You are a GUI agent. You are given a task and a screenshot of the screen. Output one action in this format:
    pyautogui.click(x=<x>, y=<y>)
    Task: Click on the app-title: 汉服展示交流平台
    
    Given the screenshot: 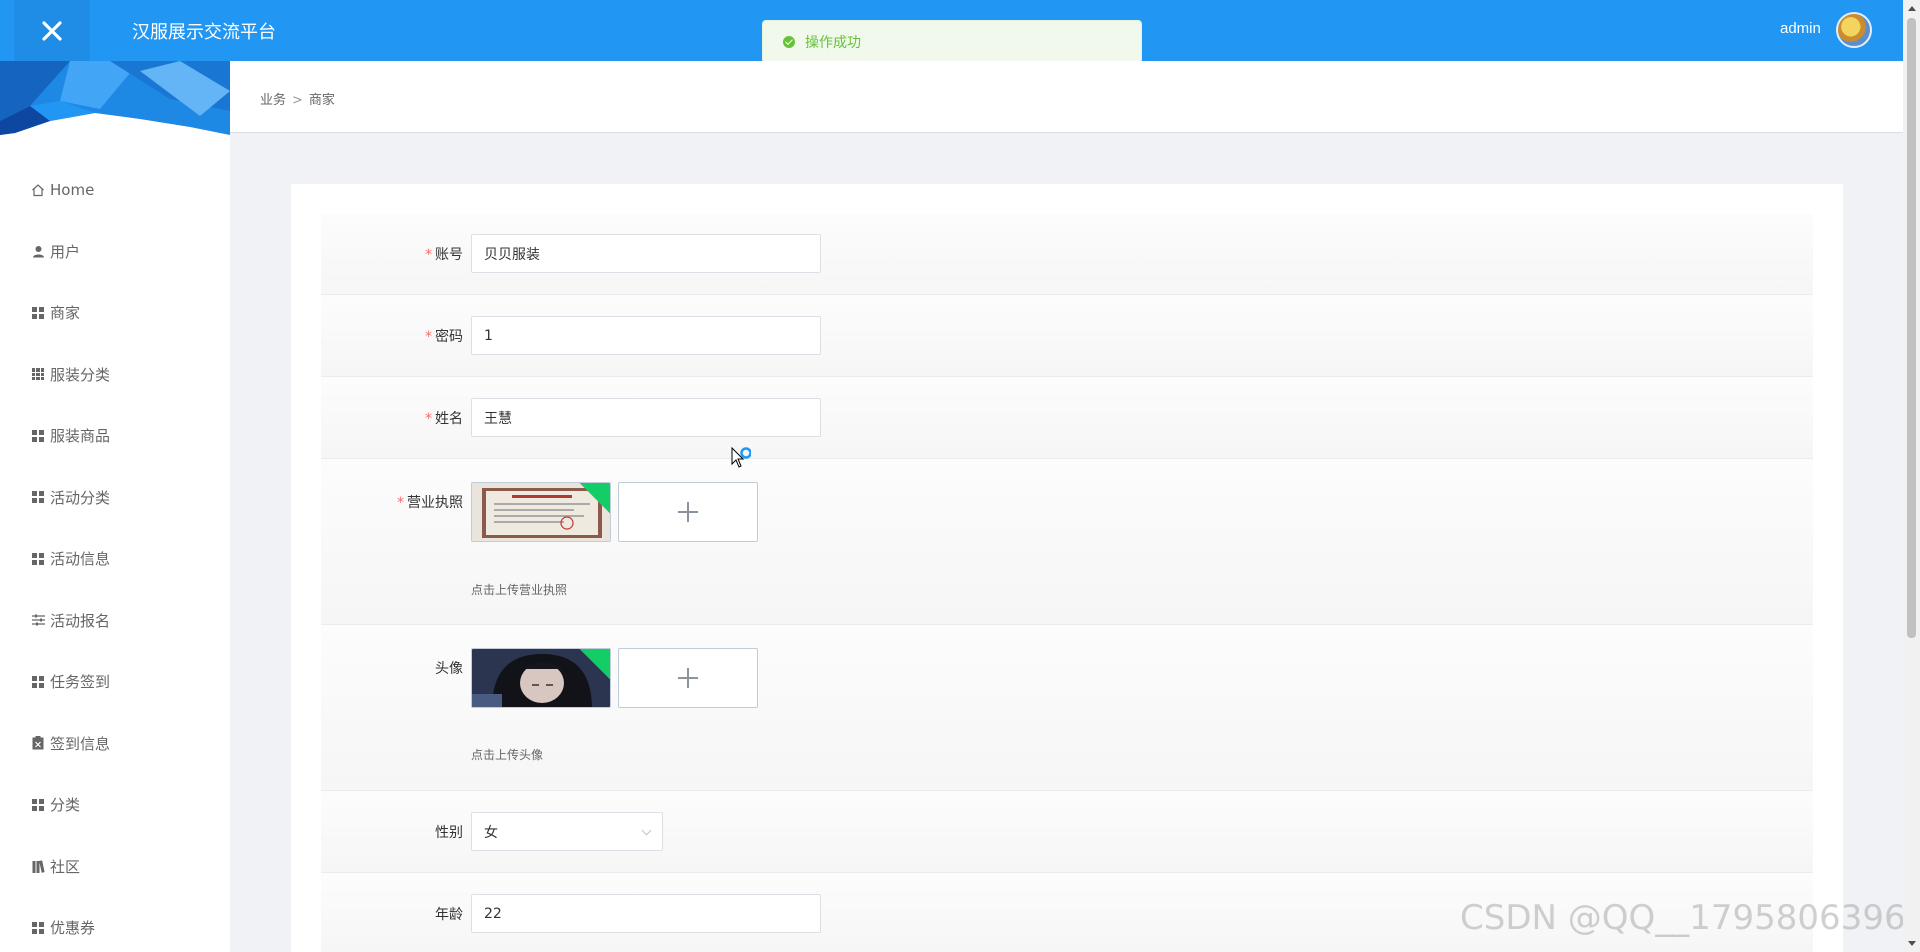 What is the action you would take?
    pyautogui.click(x=204, y=32)
    